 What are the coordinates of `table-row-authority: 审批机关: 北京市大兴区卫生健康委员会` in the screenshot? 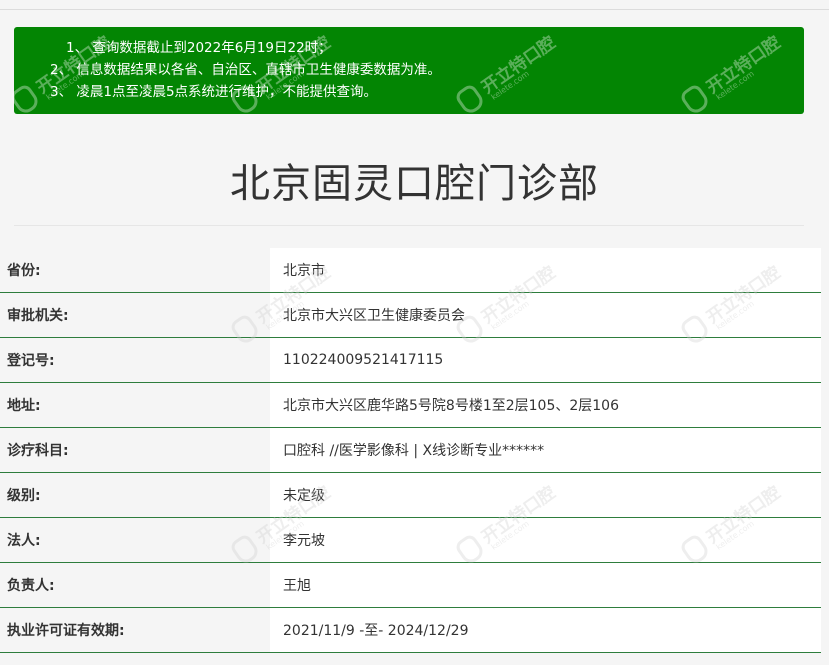 It's located at (410, 315).